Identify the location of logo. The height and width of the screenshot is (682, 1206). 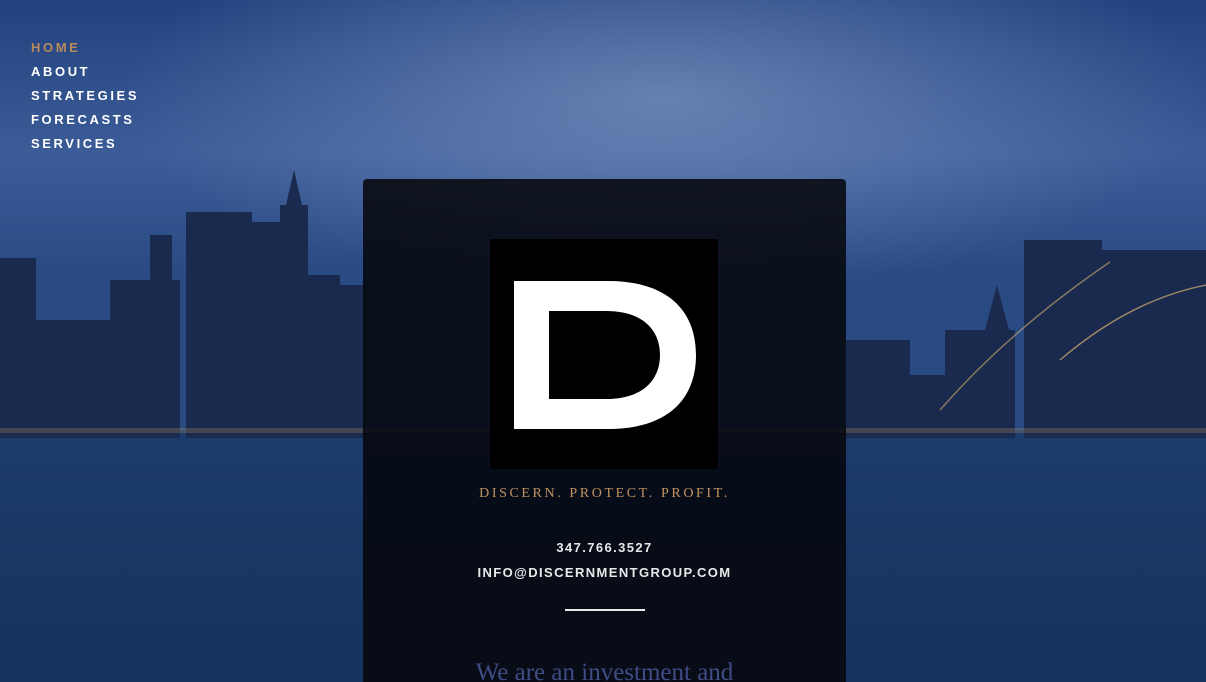
(604, 354).